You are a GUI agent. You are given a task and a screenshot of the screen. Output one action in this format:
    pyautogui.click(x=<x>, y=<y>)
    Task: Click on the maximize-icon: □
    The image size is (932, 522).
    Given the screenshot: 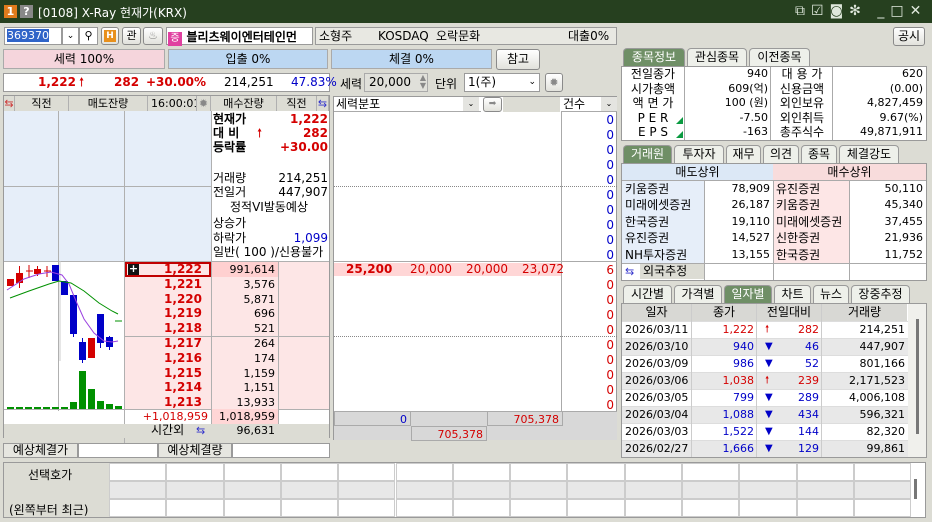 What is the action you would take?
    pyautogui.click(x=899, y=11)
    